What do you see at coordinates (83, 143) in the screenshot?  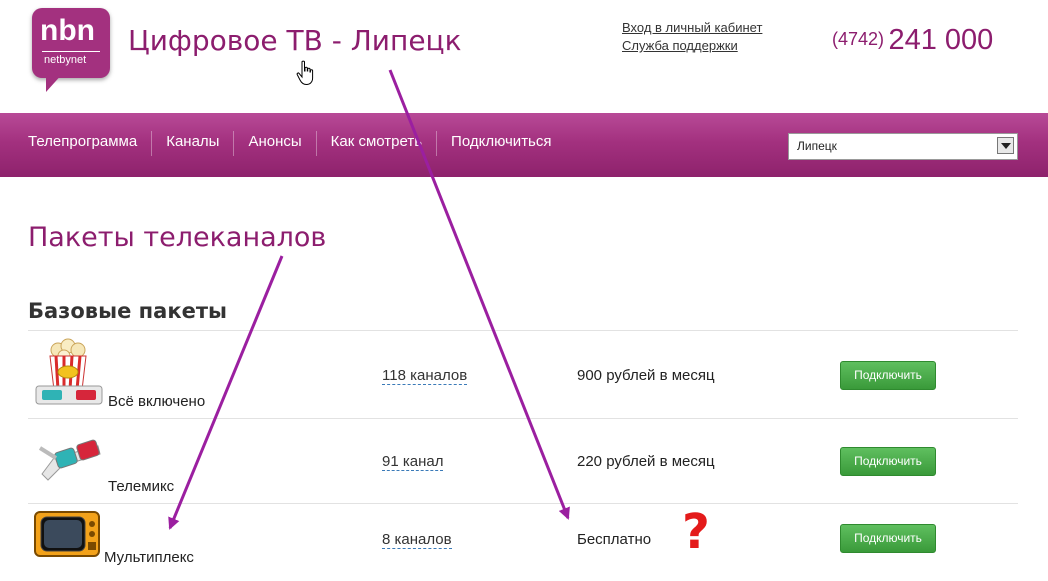 I see `nav-item-tv-guide: Телепрограмма` at bounding box center [83, 143].